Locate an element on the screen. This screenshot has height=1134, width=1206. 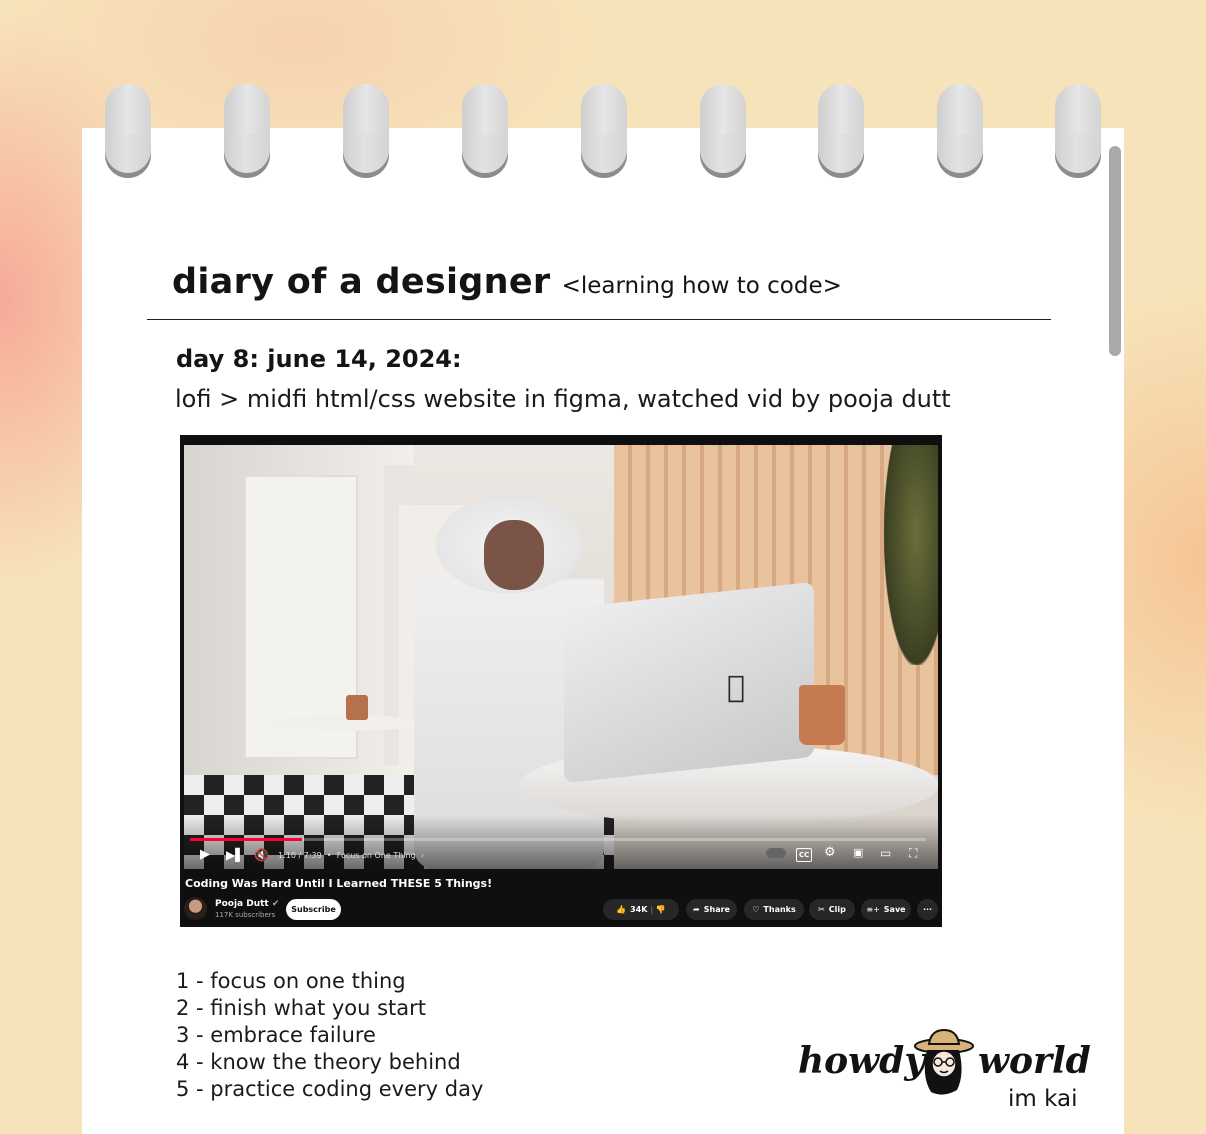
theater-mode-icon: ▭ is located at coordinates (885, 853).